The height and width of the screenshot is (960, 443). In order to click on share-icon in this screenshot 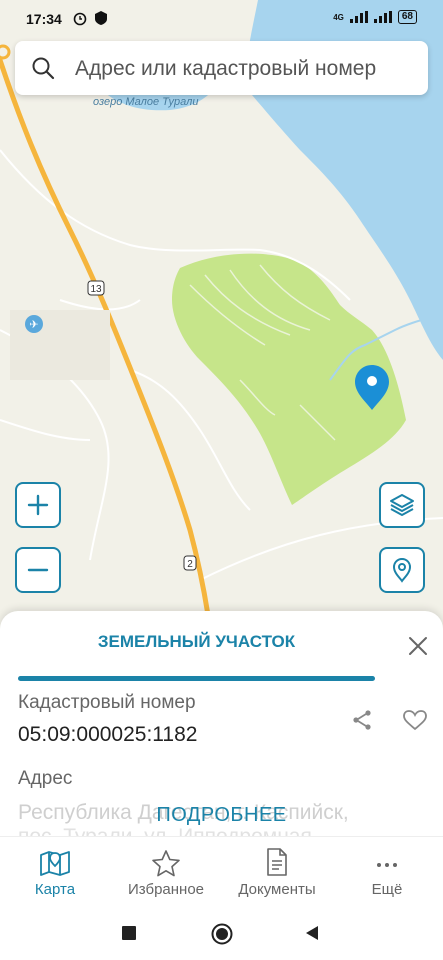, I will do `click(362, 720)`.